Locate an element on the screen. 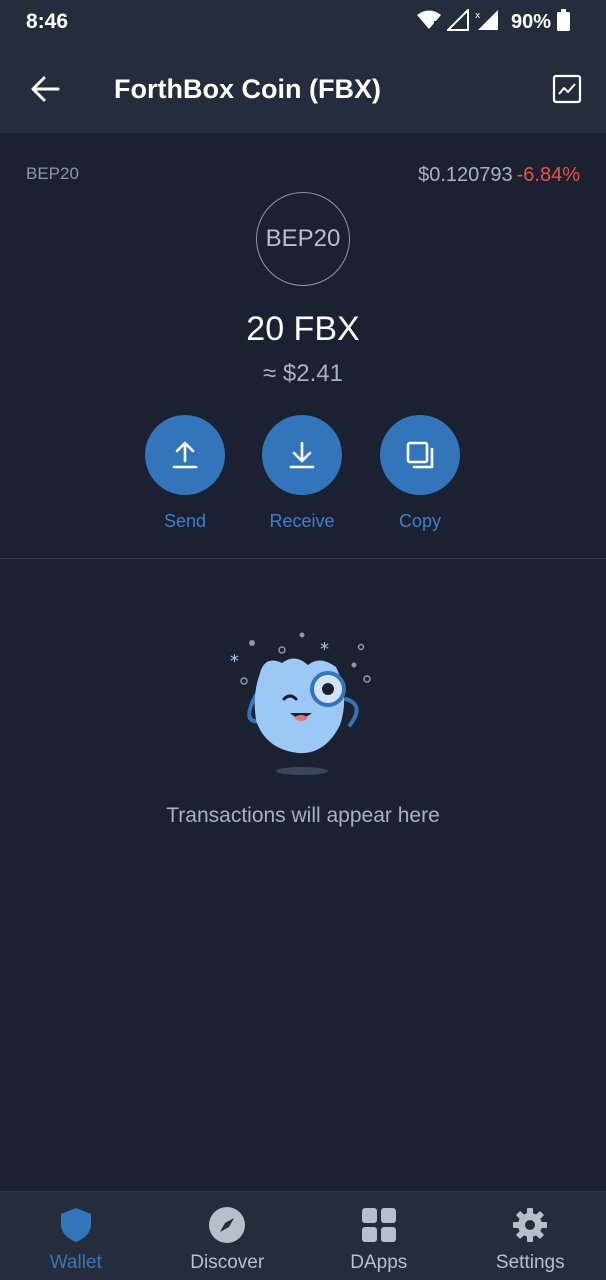  nav-discover: Discover is located at coordinates (228, 1236).